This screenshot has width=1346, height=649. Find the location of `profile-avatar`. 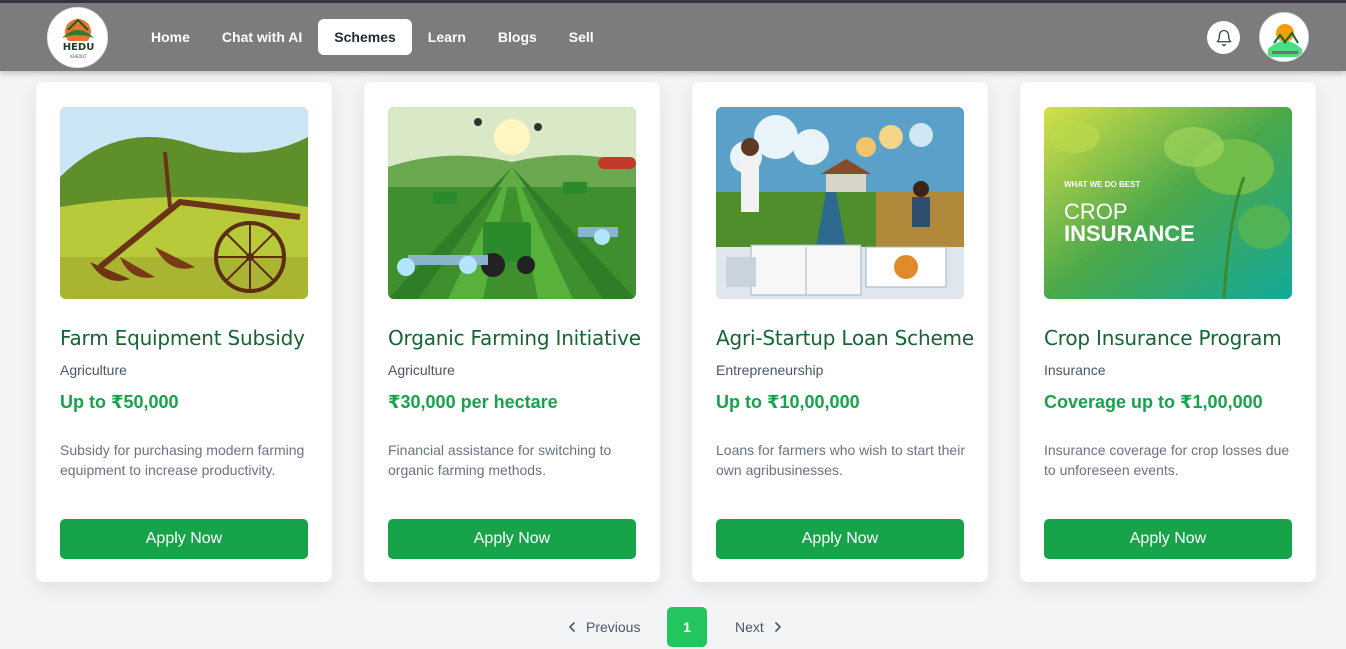

profile-avatar is located at coordinates (1284, 37).